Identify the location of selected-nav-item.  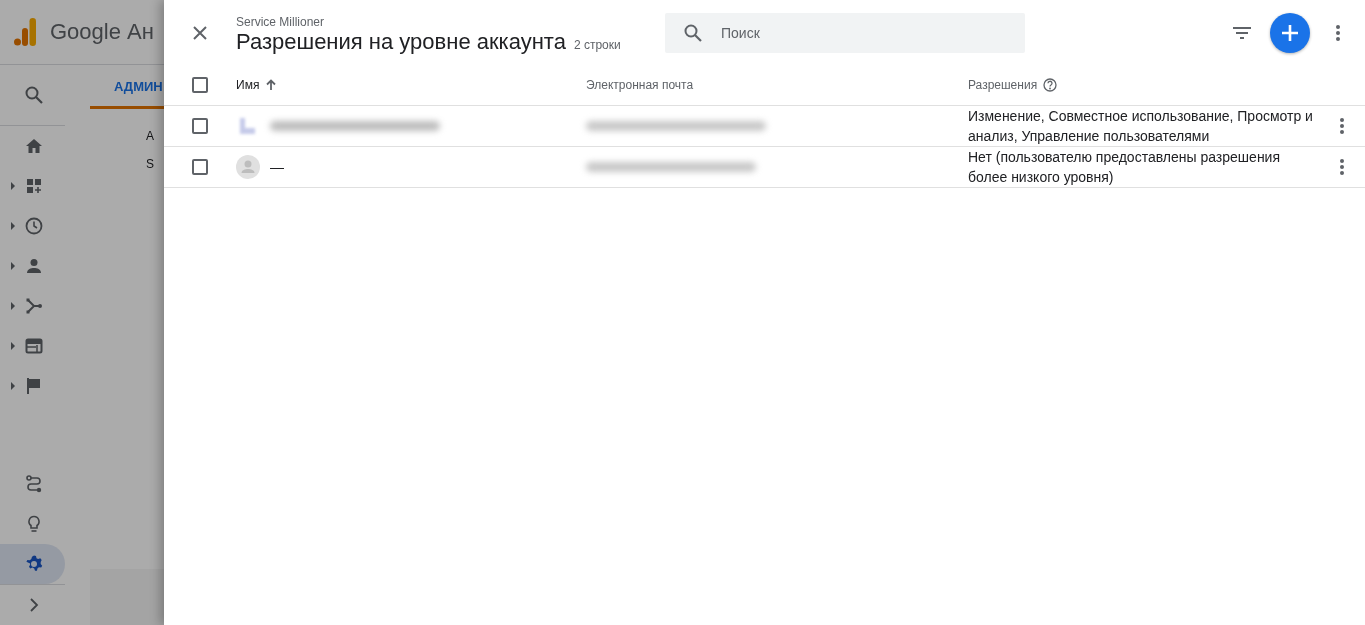
(32, 564).